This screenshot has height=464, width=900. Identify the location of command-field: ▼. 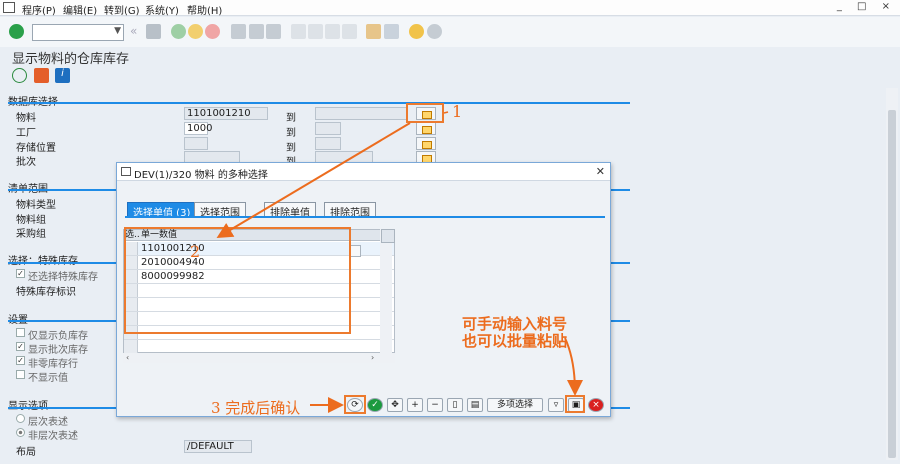
(78, 32).